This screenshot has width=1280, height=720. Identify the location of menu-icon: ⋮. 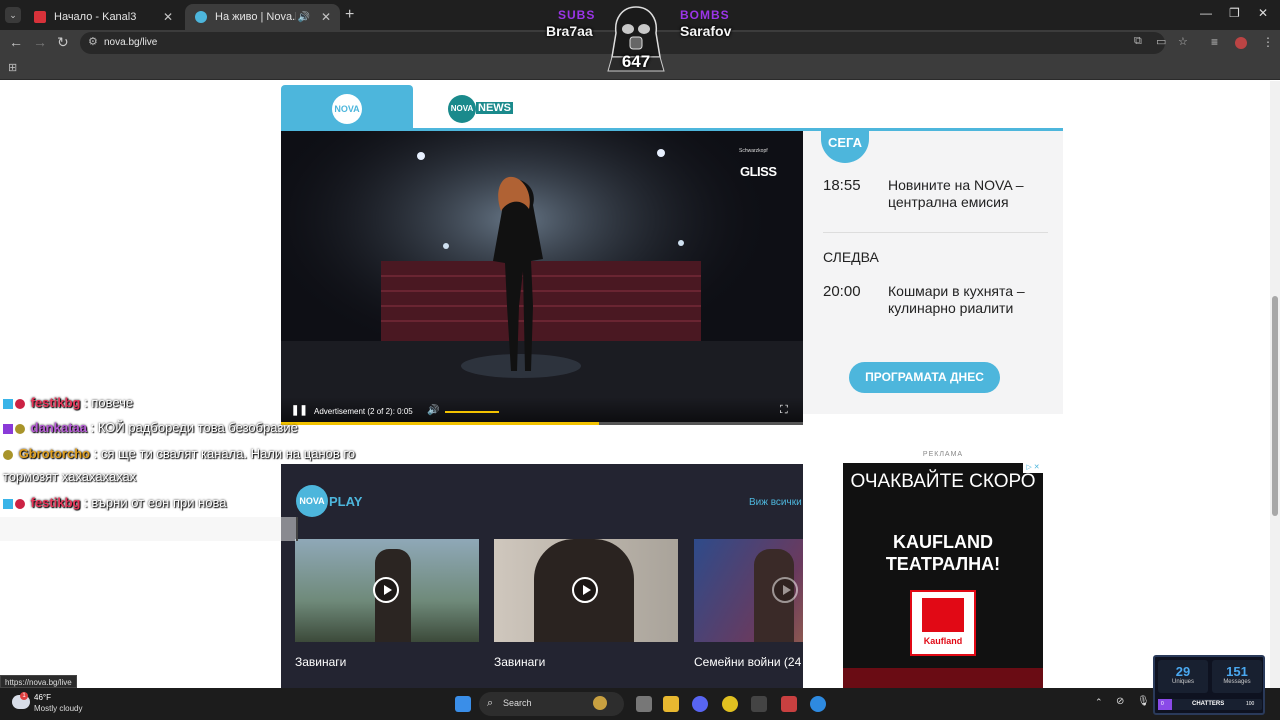
(1268, 42).